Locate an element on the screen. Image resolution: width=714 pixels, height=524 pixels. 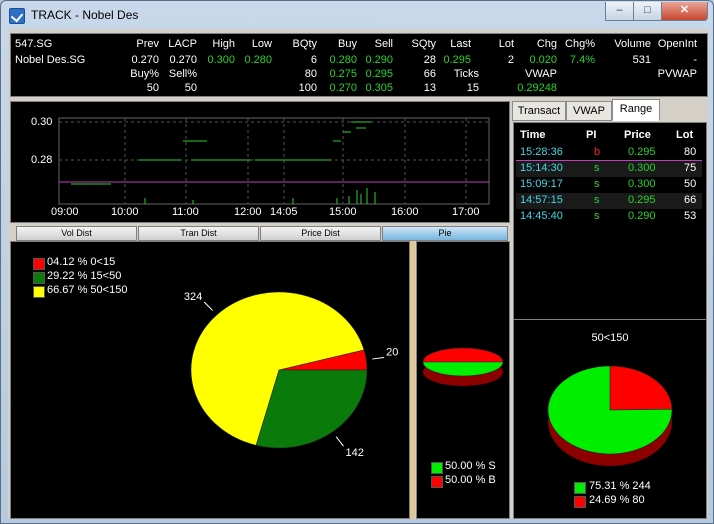
price-dist-button: Price Dist is located at coordinates (320, 233).